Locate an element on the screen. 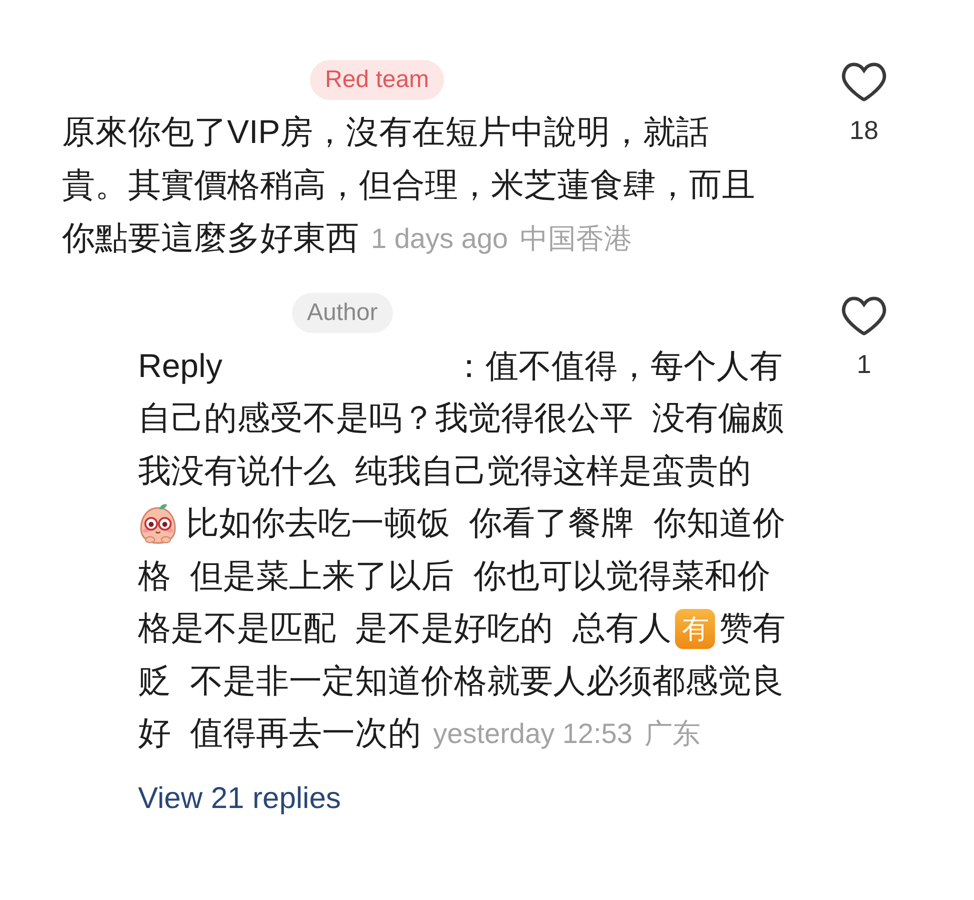 This screenshot has height=900, width=974. reply-text: 我没有说什么 纯我自己觉得这样是蛮贵的 is located at coordinates (445, 470).